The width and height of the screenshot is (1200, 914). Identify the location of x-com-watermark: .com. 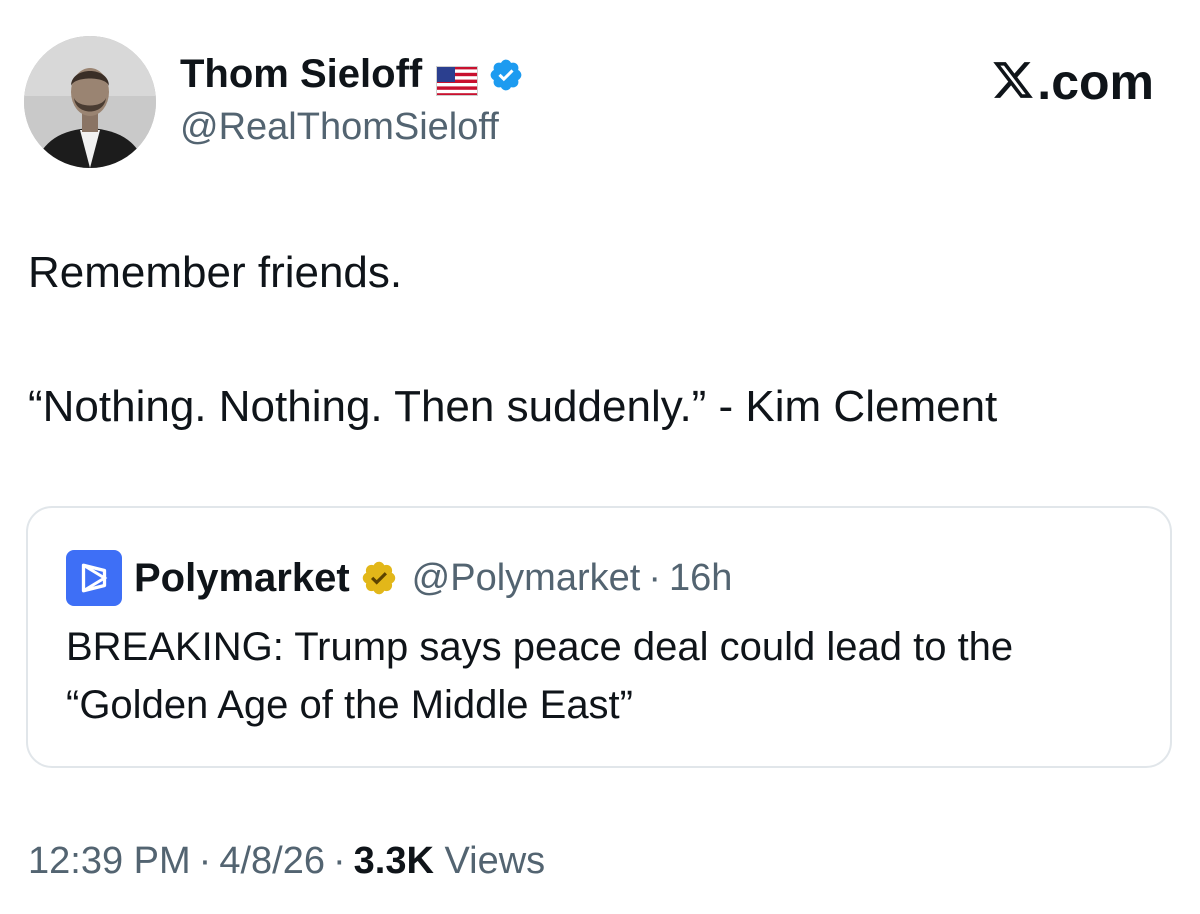
(1072, 82).